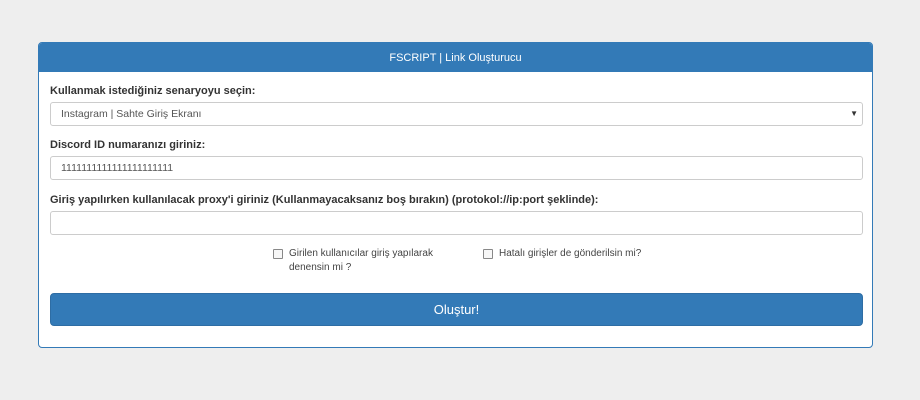  Describe the element at coordinates (117, 168) in the screenshot. I see `discord-id-value: 1111111111111111111111` at that location.